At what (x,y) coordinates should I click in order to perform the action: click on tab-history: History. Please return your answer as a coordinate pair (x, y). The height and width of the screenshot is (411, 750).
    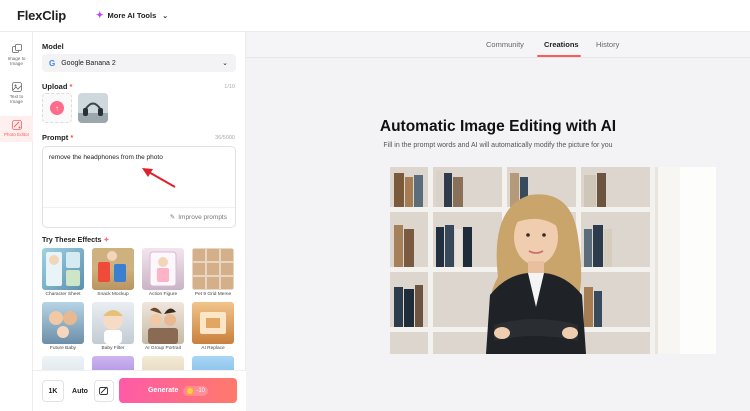
    Looking at the image, I should click on (607, 44).